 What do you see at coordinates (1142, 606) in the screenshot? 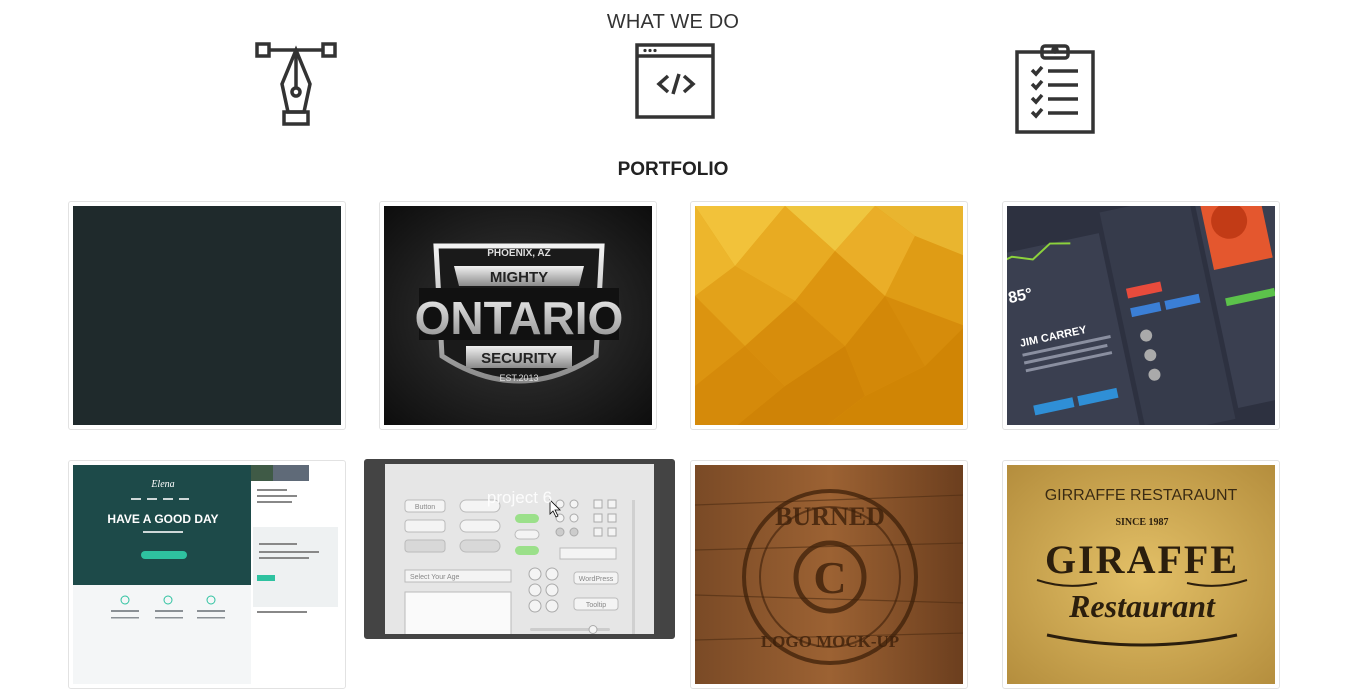
I see `logo-script-text: Restaurant` at bounding box center [1142, 606].